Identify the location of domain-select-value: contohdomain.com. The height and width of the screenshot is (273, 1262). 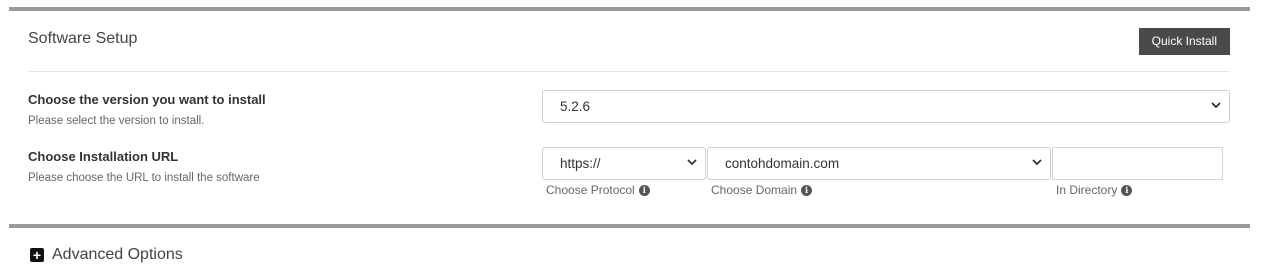
(782, 163).